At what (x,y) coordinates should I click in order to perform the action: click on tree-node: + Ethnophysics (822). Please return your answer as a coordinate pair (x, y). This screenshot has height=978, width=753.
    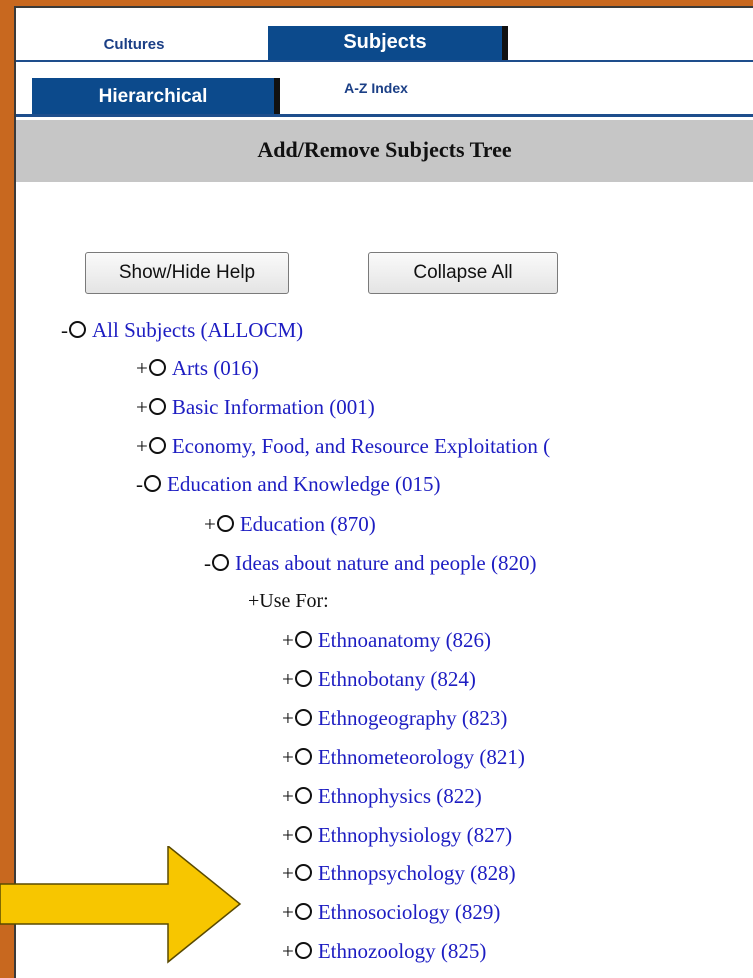
    Looking at the image, I should click on (382, 796).